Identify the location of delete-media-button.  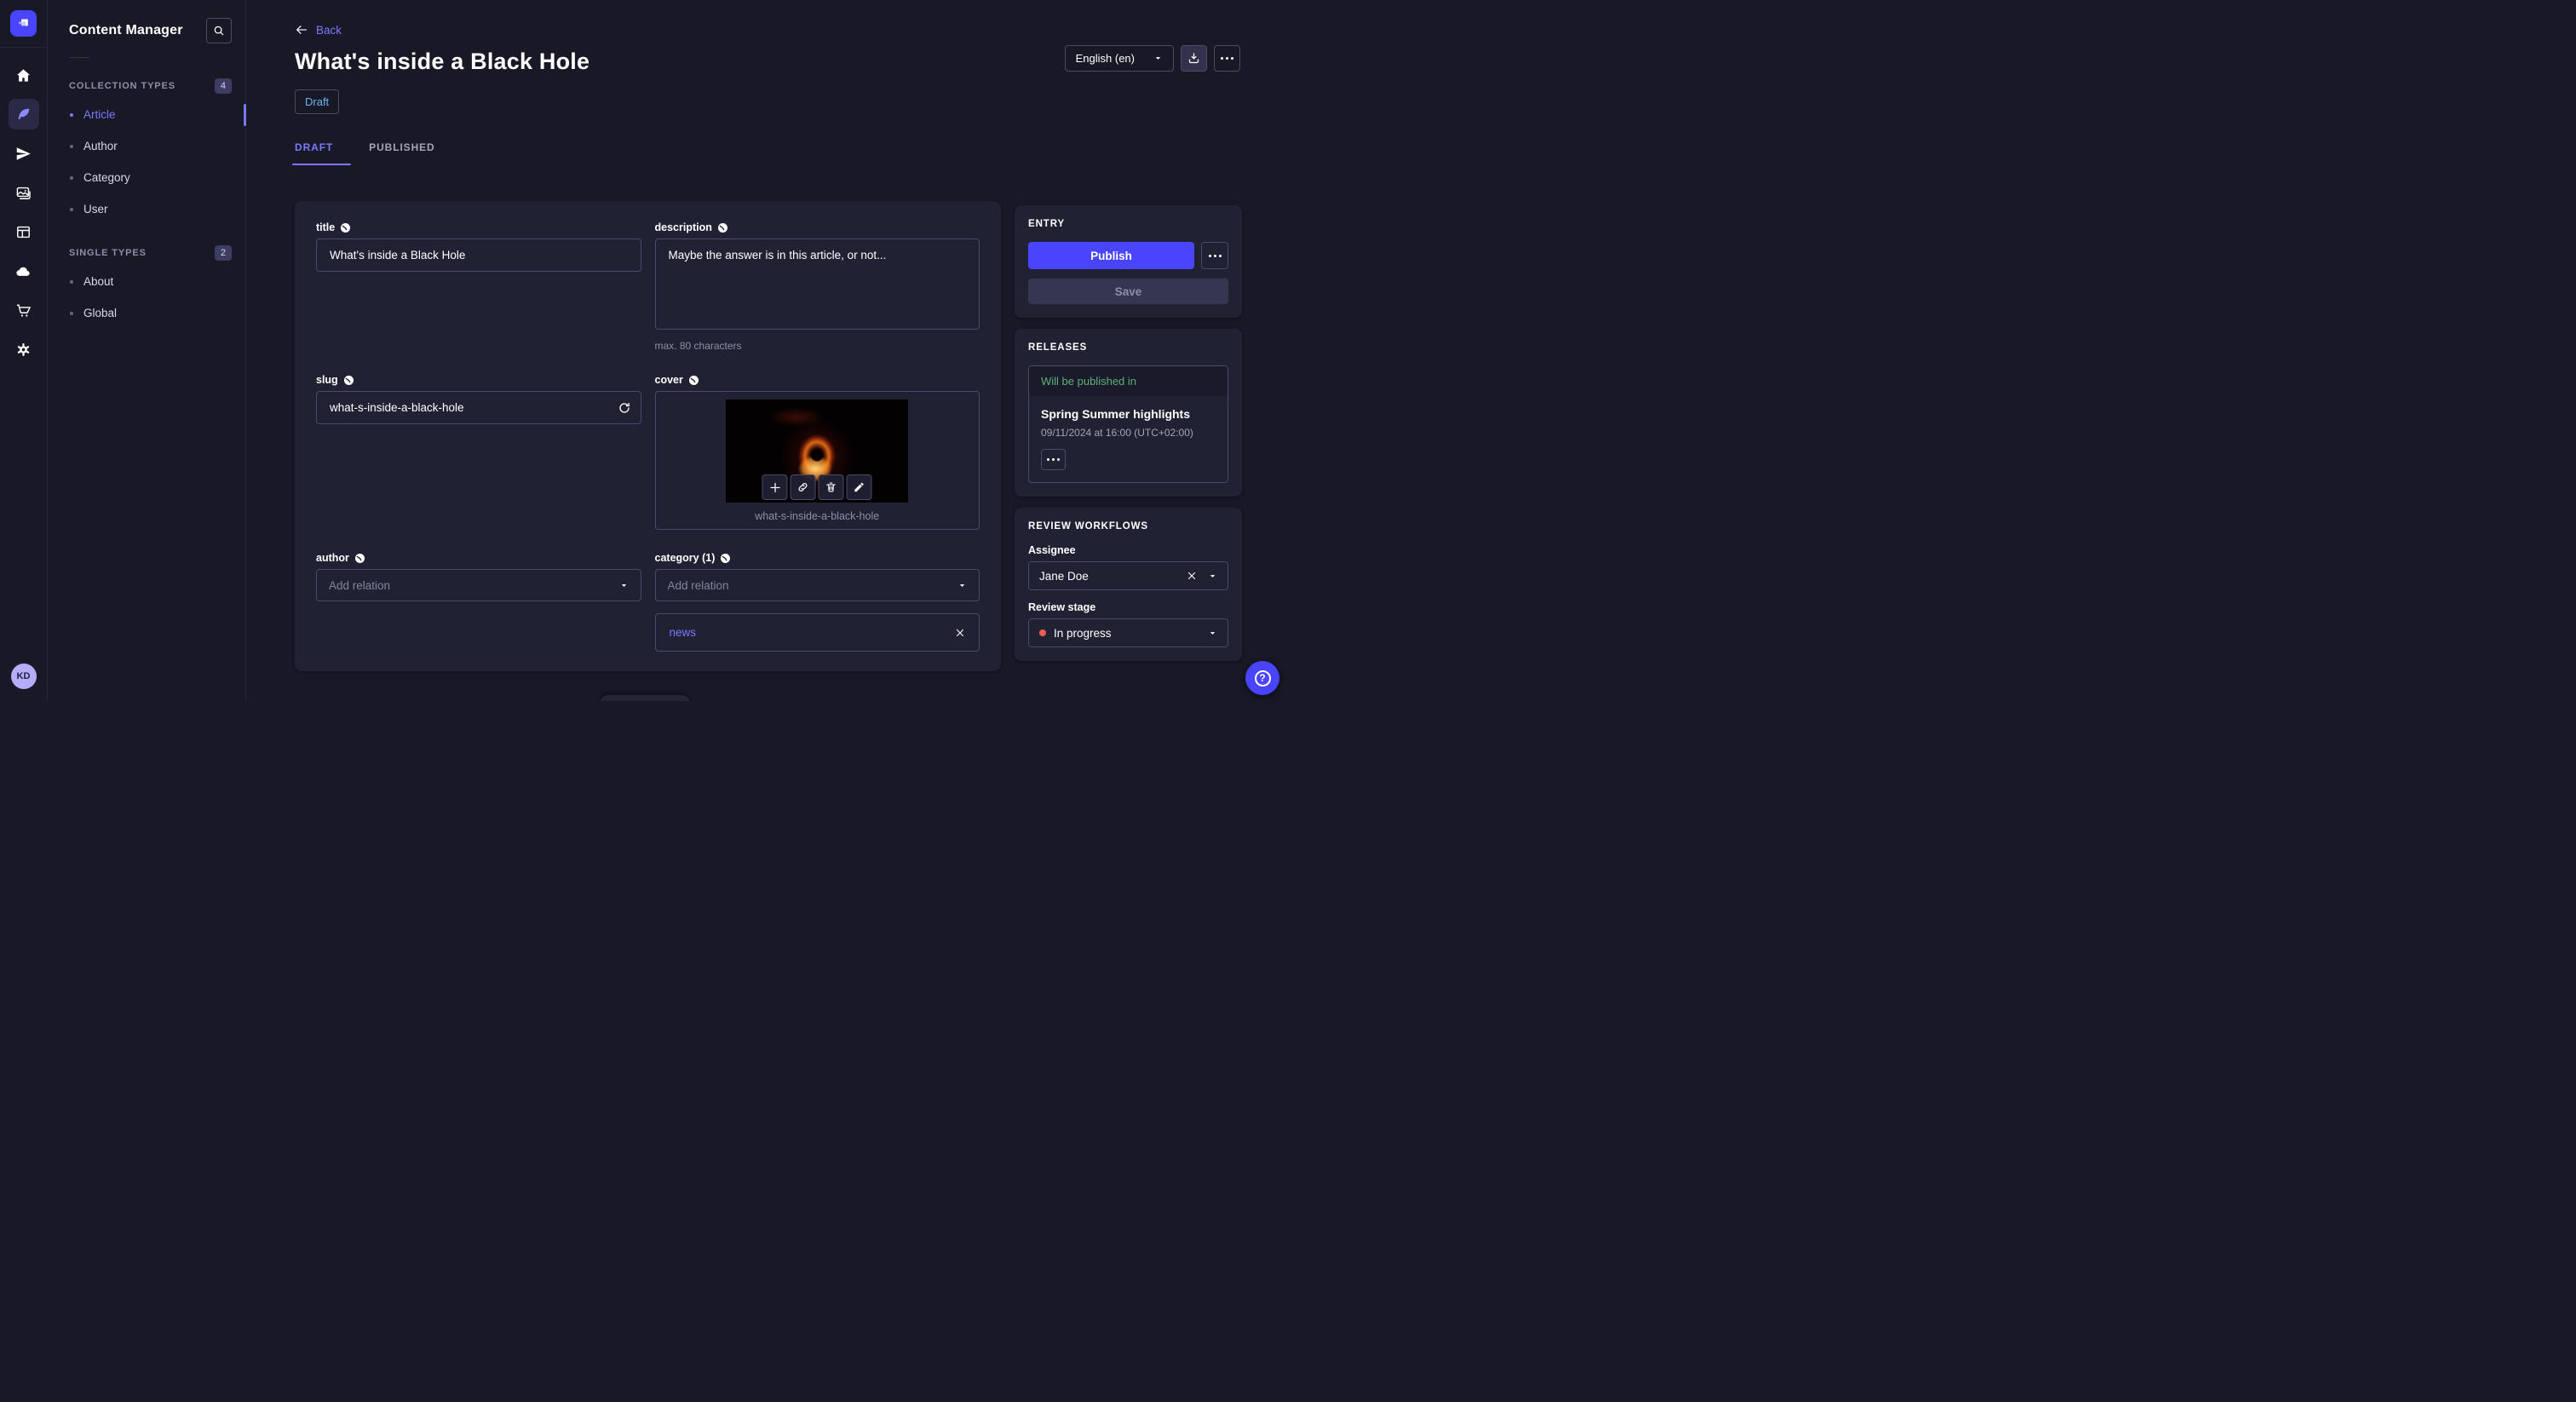
(831, 487).